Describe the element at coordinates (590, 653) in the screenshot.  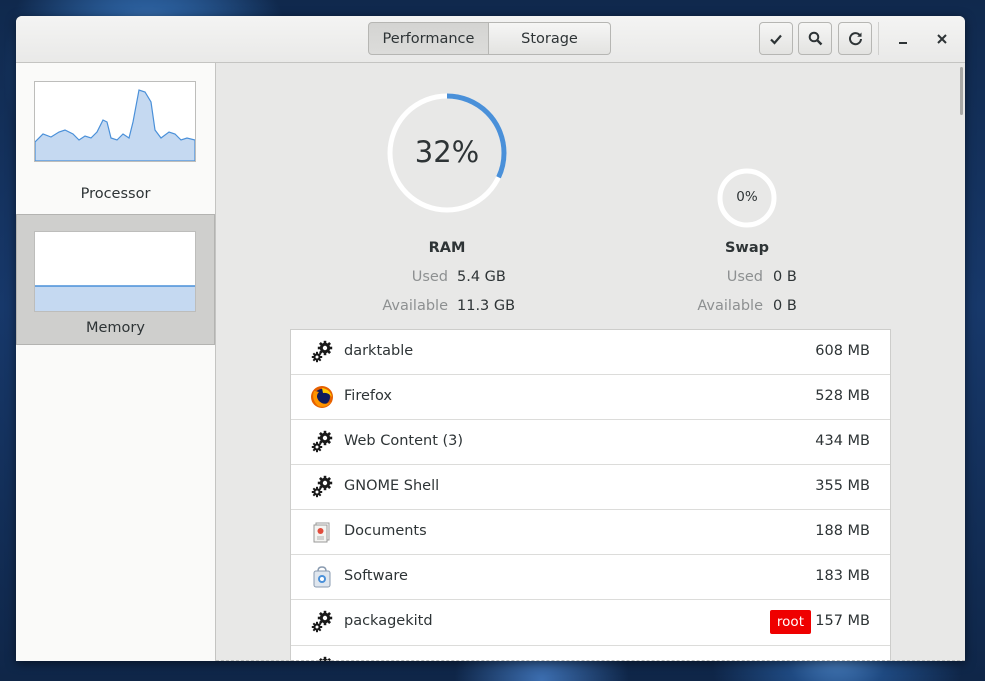
I see `list-item` at that location.